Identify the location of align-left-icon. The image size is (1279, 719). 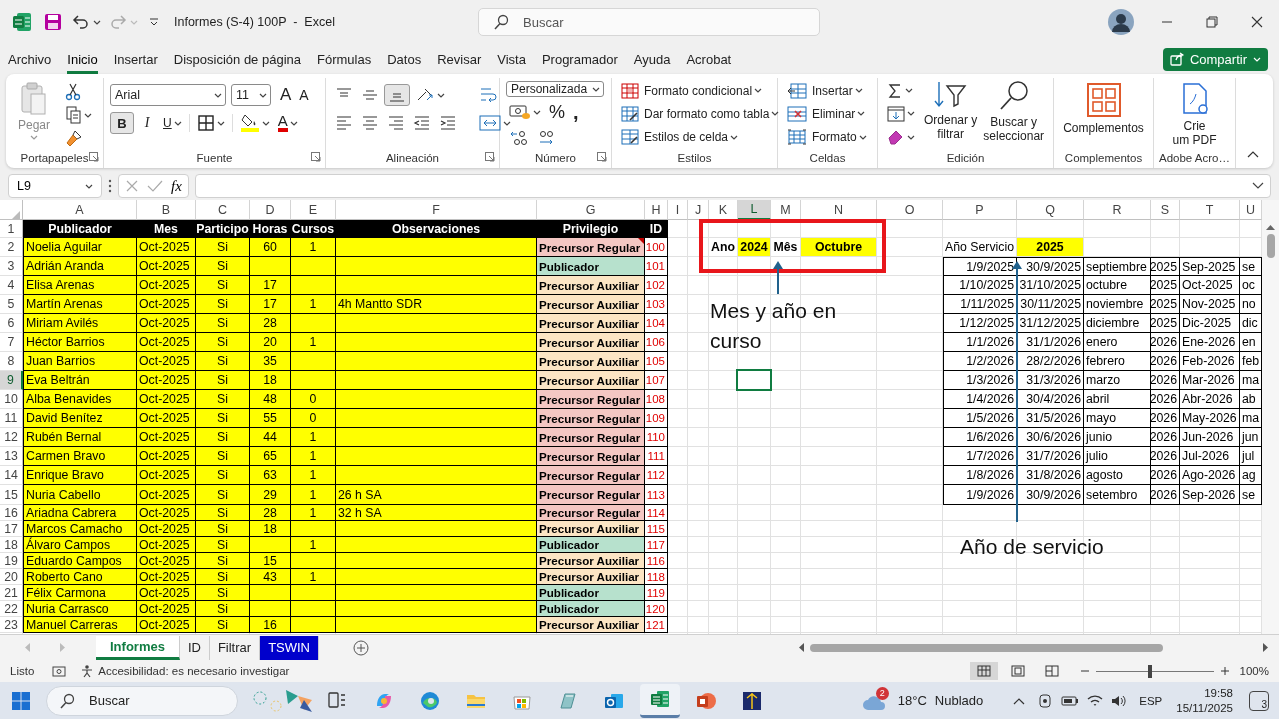
(344, 123).